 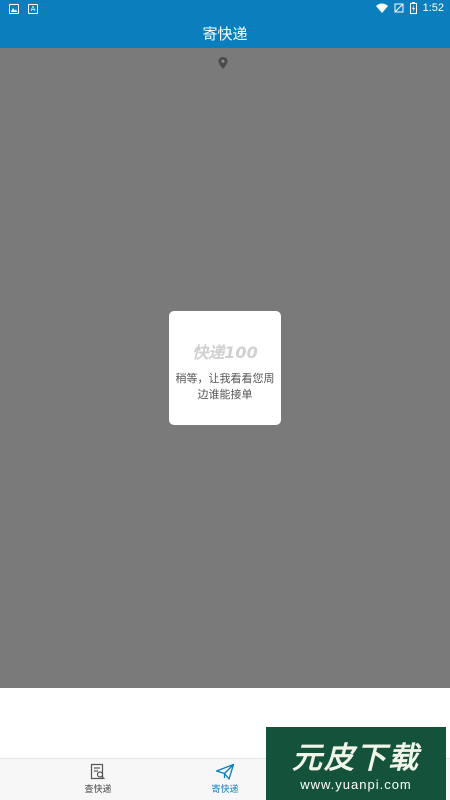 I want to click on clock: 1:52, so click(x=433, y=8).